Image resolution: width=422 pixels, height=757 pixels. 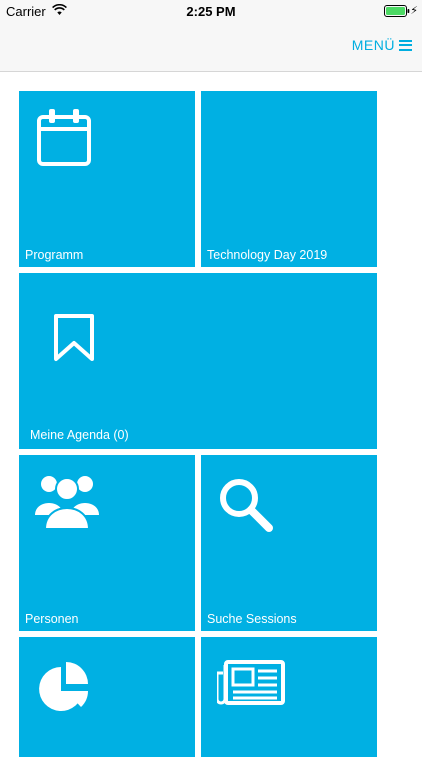 What do you see at coordinates (64, 137) in the screenshot?
I see `calendar-icon` at bounding box center [64, 137].